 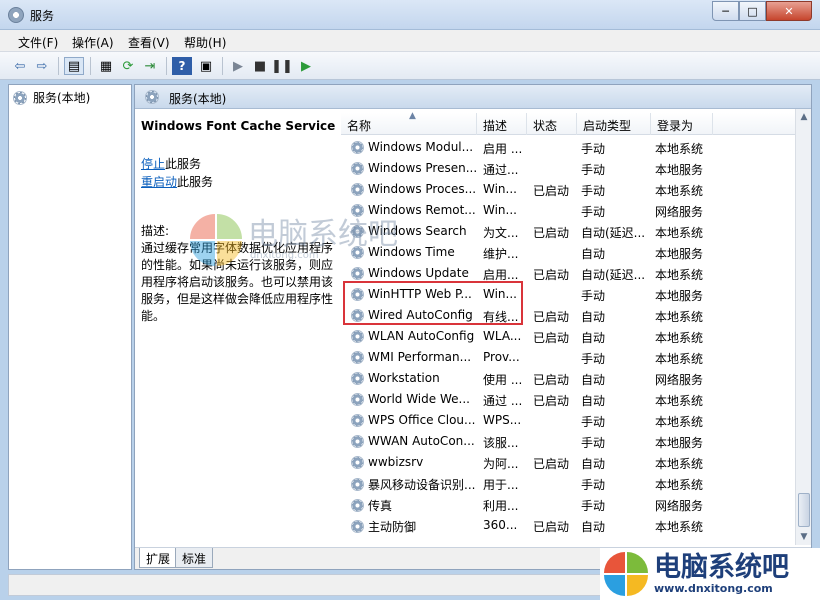 What do you see at coordinates (106, 66) in the screenshot?
I see `properties-icon: ▦` at bounding box center [106, 66].